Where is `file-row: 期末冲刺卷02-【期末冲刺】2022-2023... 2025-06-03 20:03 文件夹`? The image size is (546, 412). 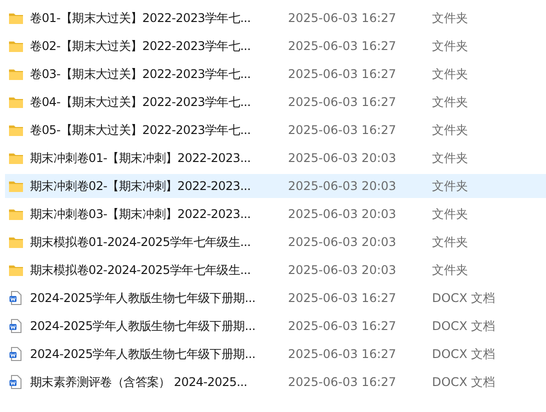 file-row: 期末冲刺卷02-【期末冲刺】2022-2023... 2025-06-03 20:03 文件夹 is located at coordinates (275, 186).